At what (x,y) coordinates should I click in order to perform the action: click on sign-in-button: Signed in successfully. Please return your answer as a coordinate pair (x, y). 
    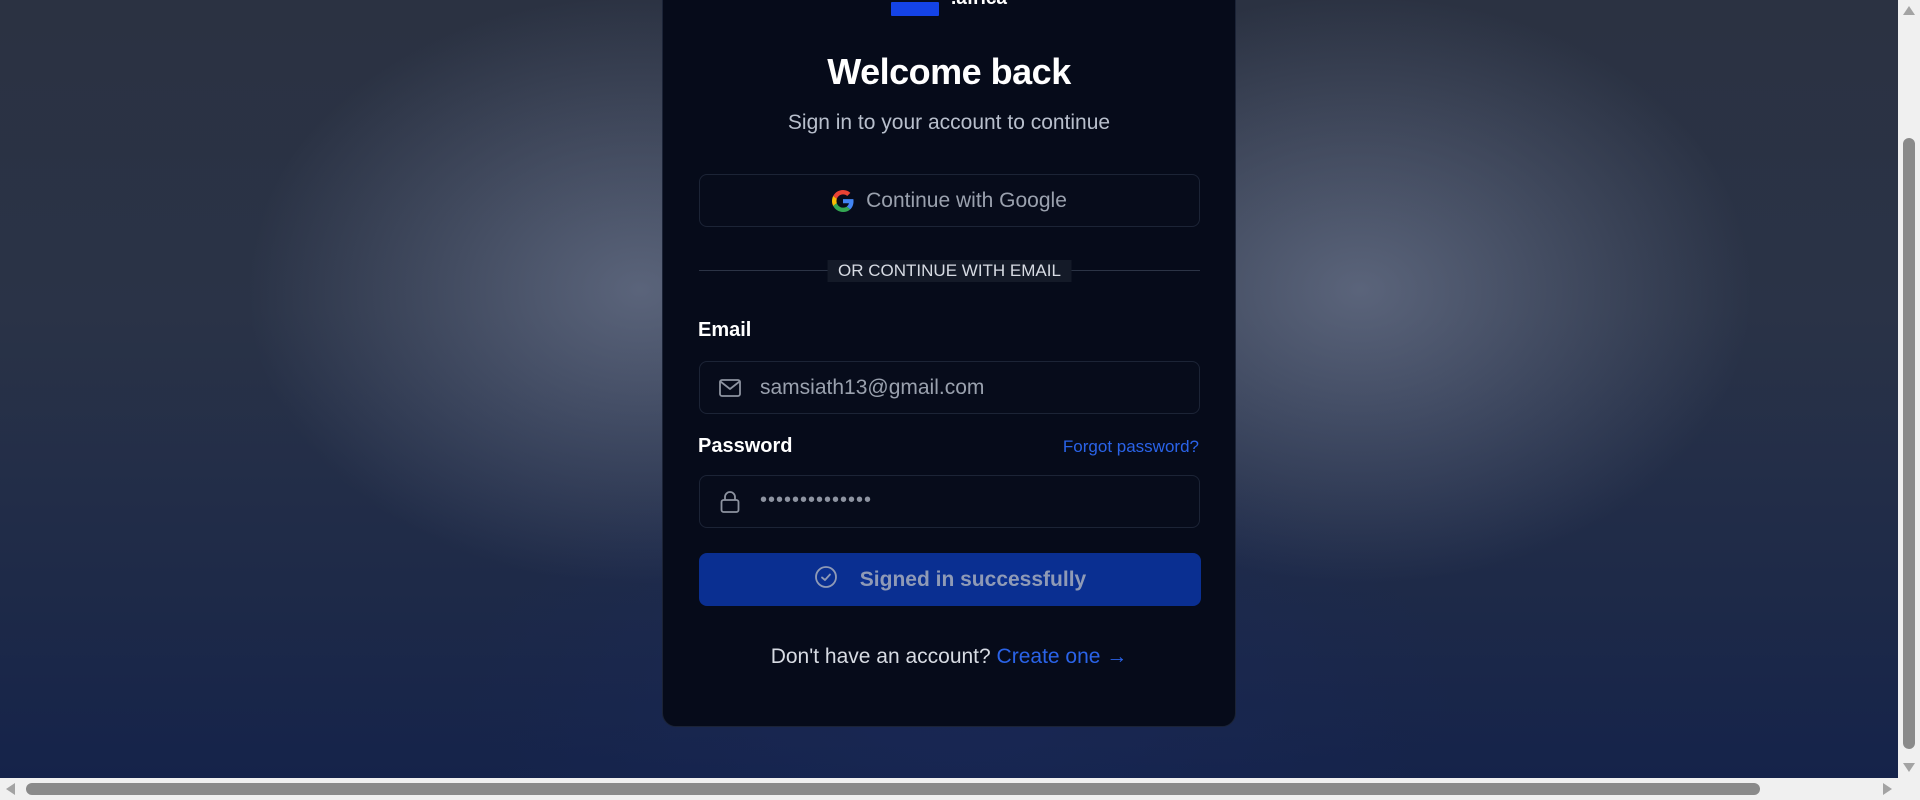
    Looking at the image, I should click on (950, 579).